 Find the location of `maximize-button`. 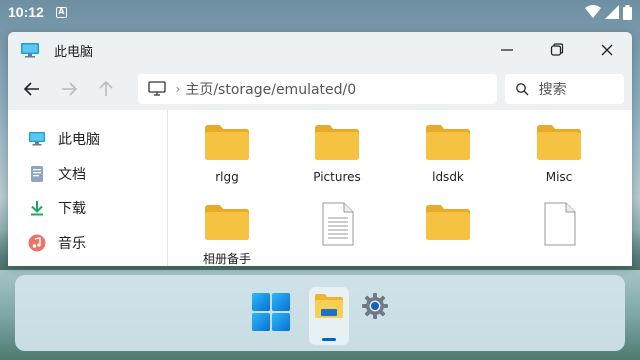

maximize-button is located at coordinates (557, 50).